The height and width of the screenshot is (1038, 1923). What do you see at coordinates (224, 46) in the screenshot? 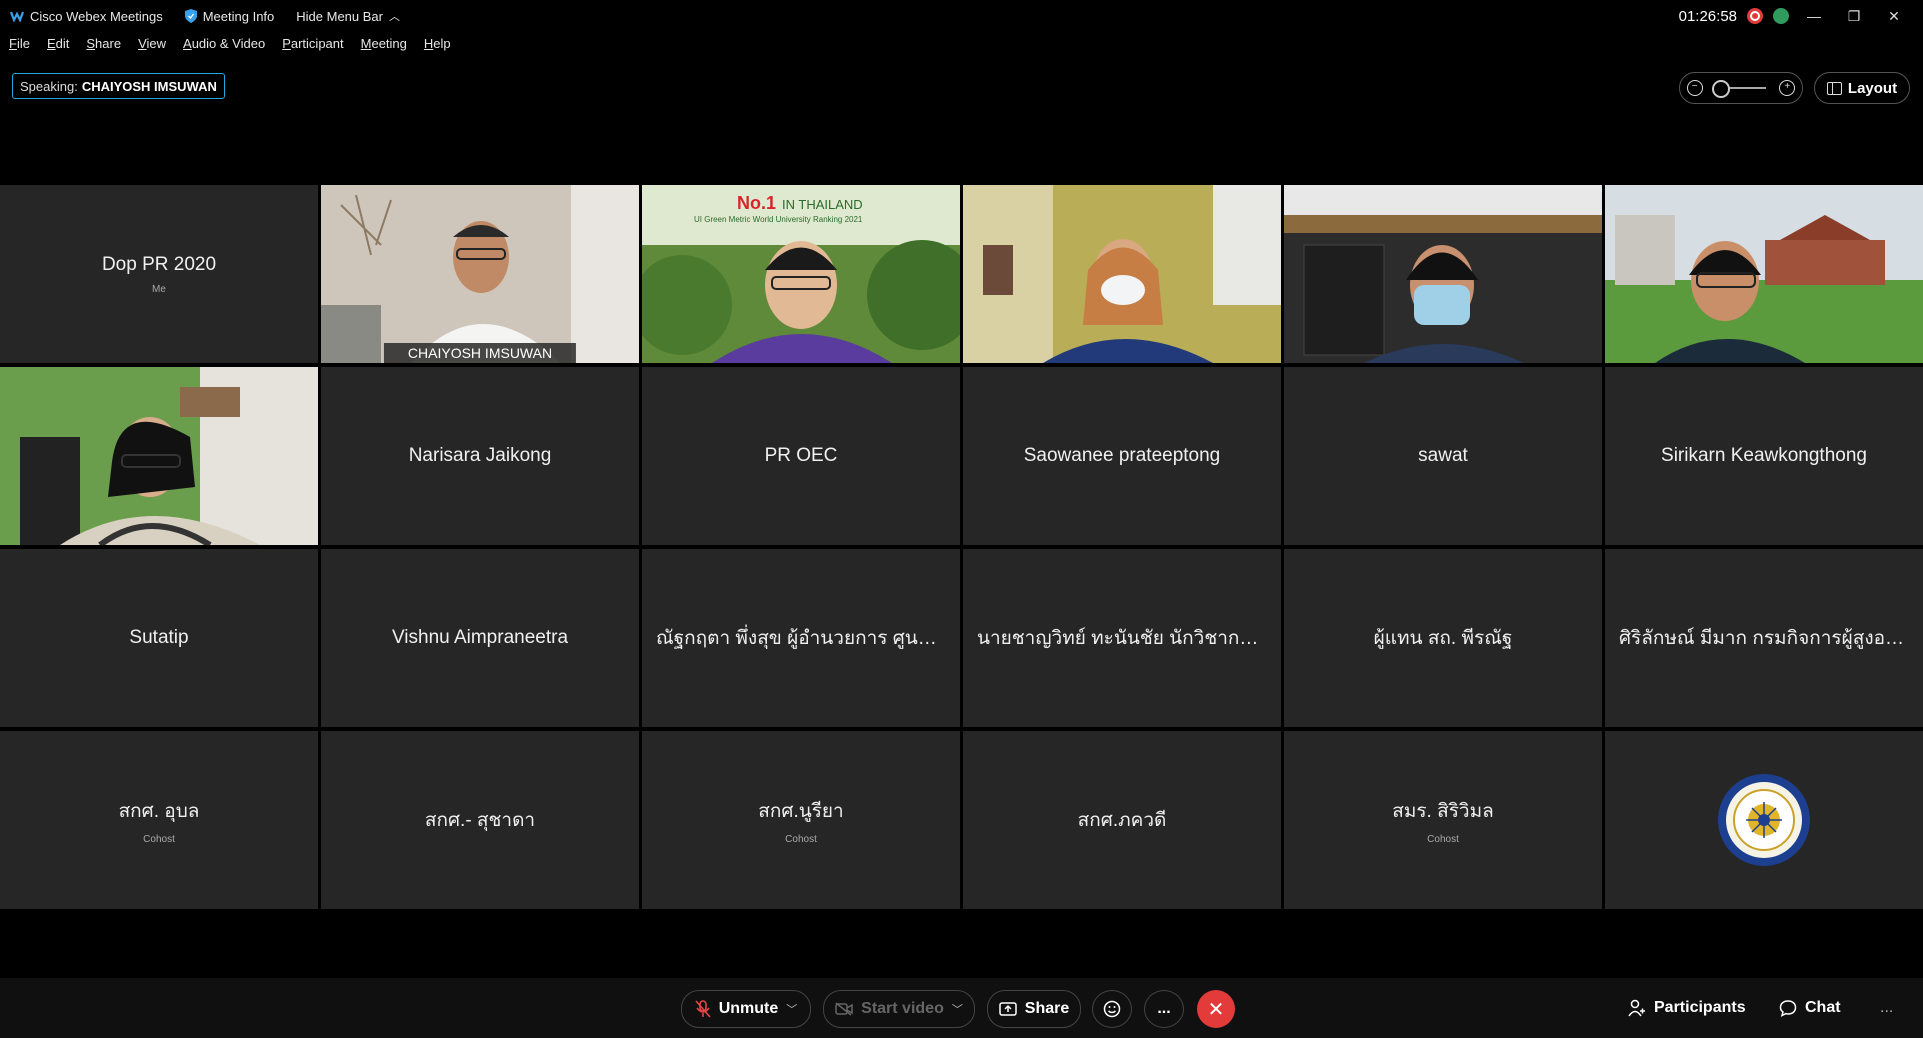
I see `menu-audio-video: Audio & Video` at bounding box center [224, 46].